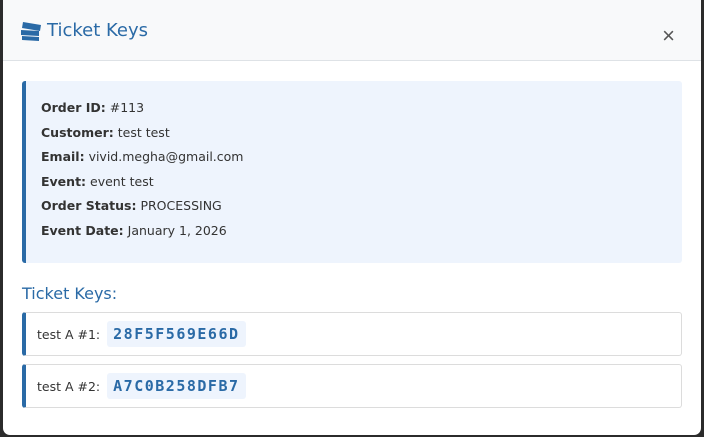 This screenshot has width=704, height=437. I want to click on ticket-key-item: test A #2: A7C0B258DFB7, so click(352, 386).